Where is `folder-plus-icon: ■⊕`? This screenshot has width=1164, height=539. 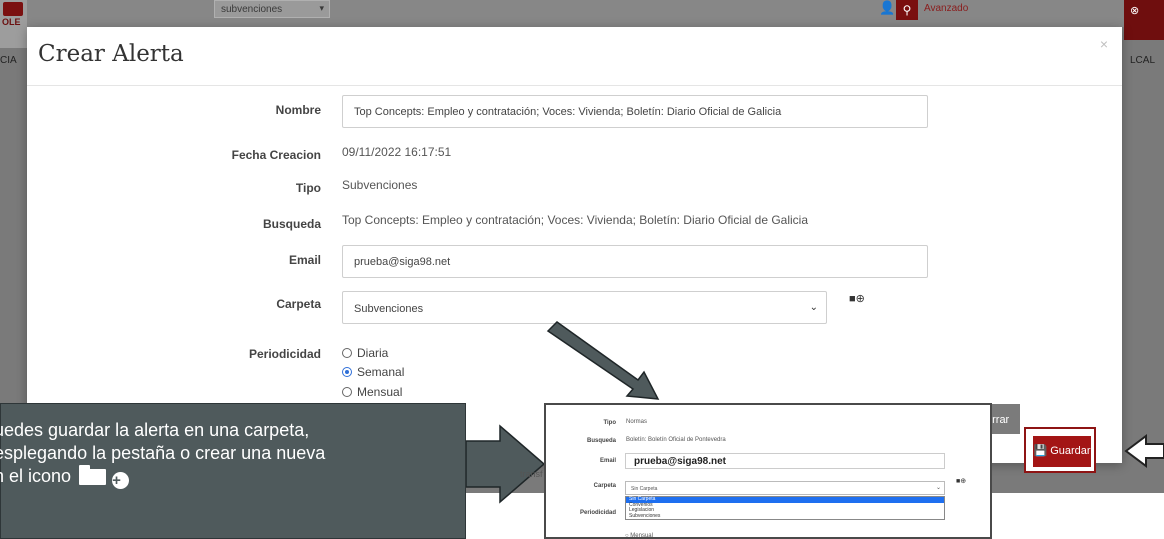 folder-plus-icon: ■⊕ is located at coordinates (857, 298).